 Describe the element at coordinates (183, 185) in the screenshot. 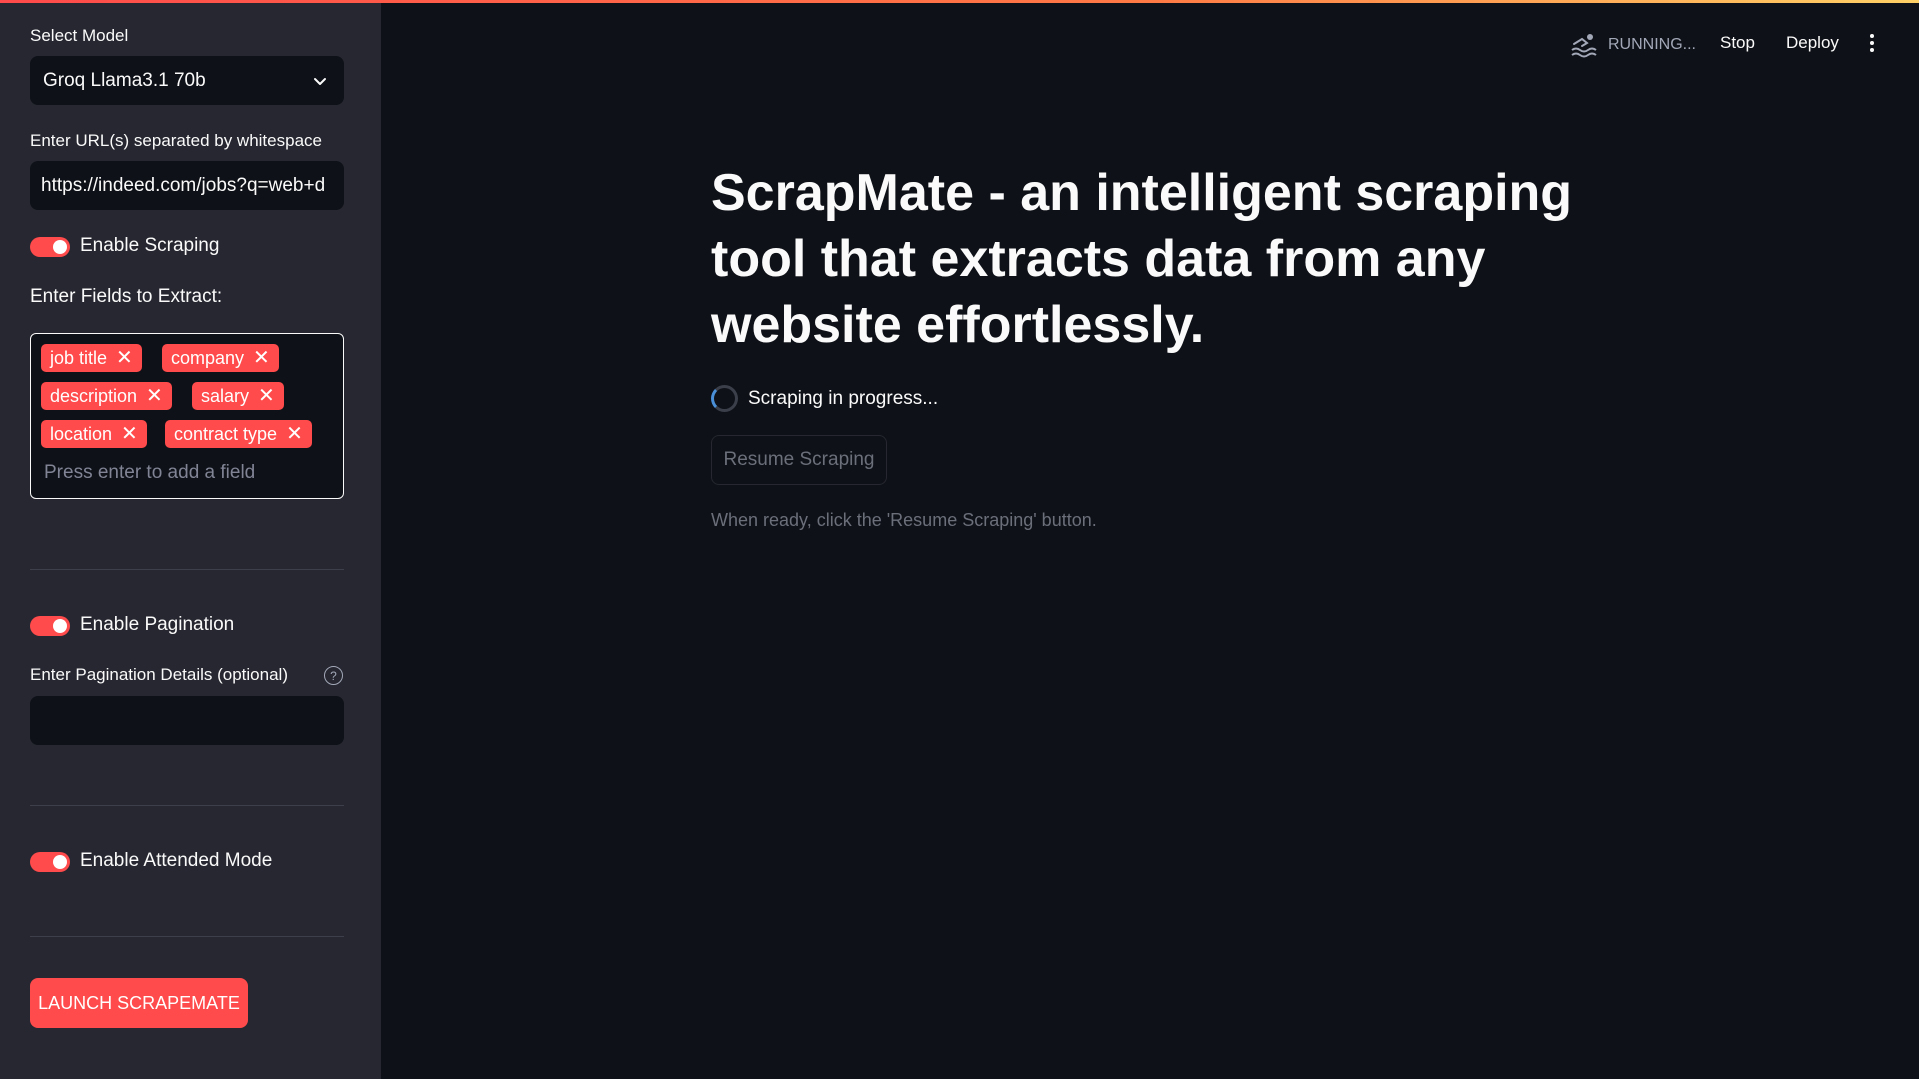

I see `url-input-value: https://indeed.com/jobs?q=web+d` at that location.